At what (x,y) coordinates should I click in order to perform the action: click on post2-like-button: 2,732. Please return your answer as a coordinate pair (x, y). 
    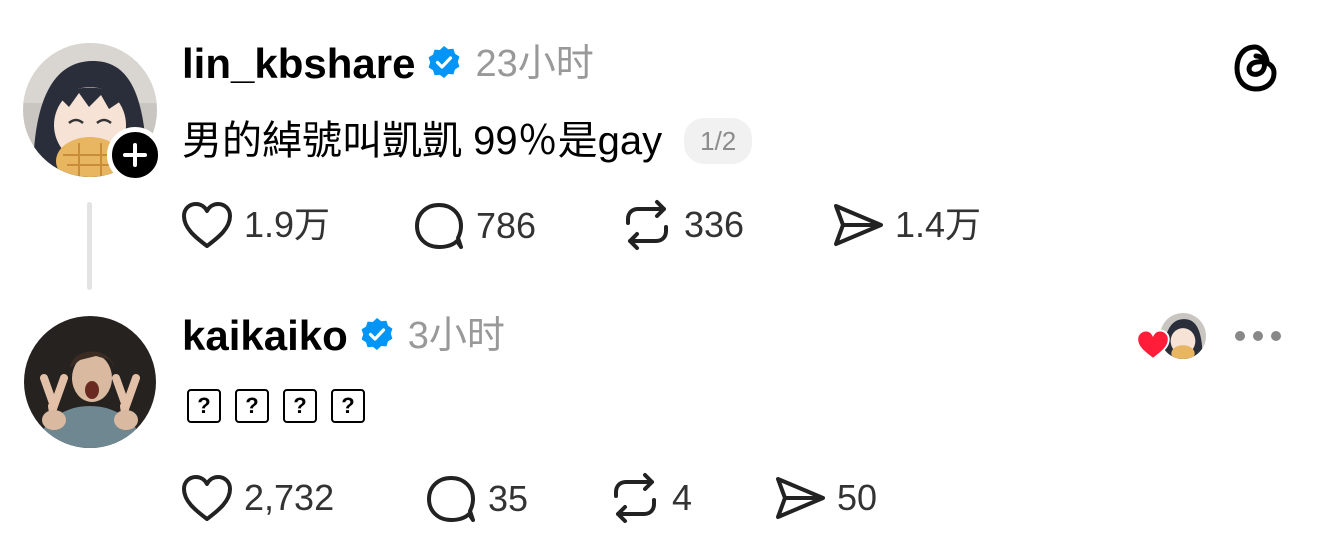
    Looking at the image, I should click on (257, 498).